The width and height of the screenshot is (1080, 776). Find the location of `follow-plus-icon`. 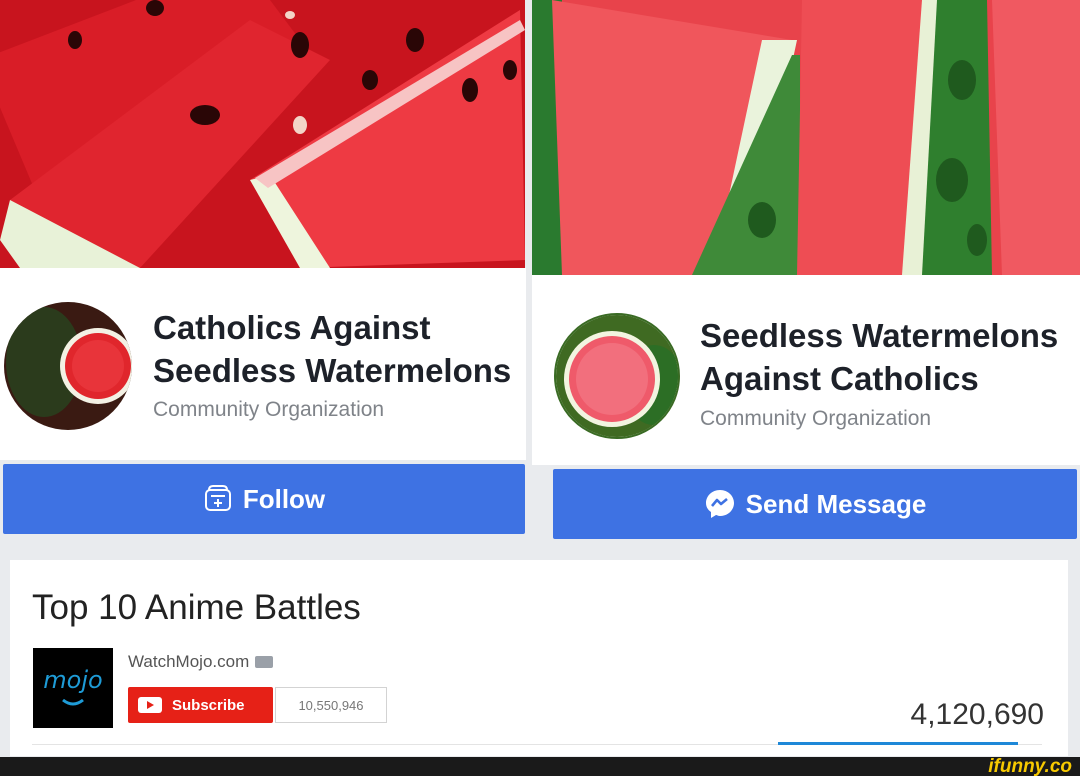

follow-plus-icon is located at coordinates (218, 499).